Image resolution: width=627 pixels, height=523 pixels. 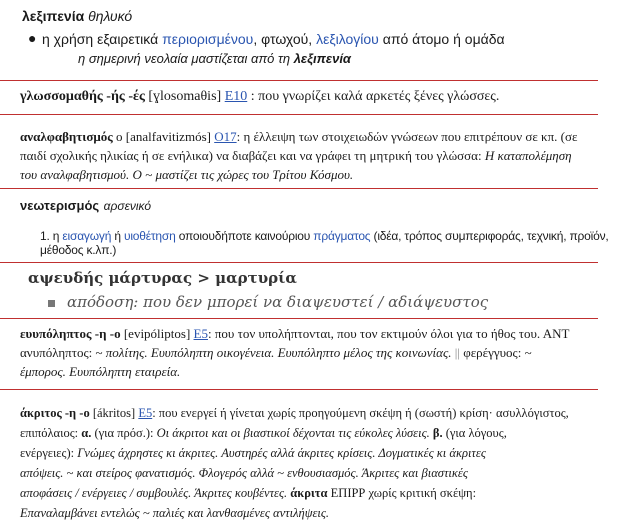 What do you see at coordinates (157, 333) in the screenshot?
I see `pronunciation: [evipóliptos]` at bounding box center [157, 333].